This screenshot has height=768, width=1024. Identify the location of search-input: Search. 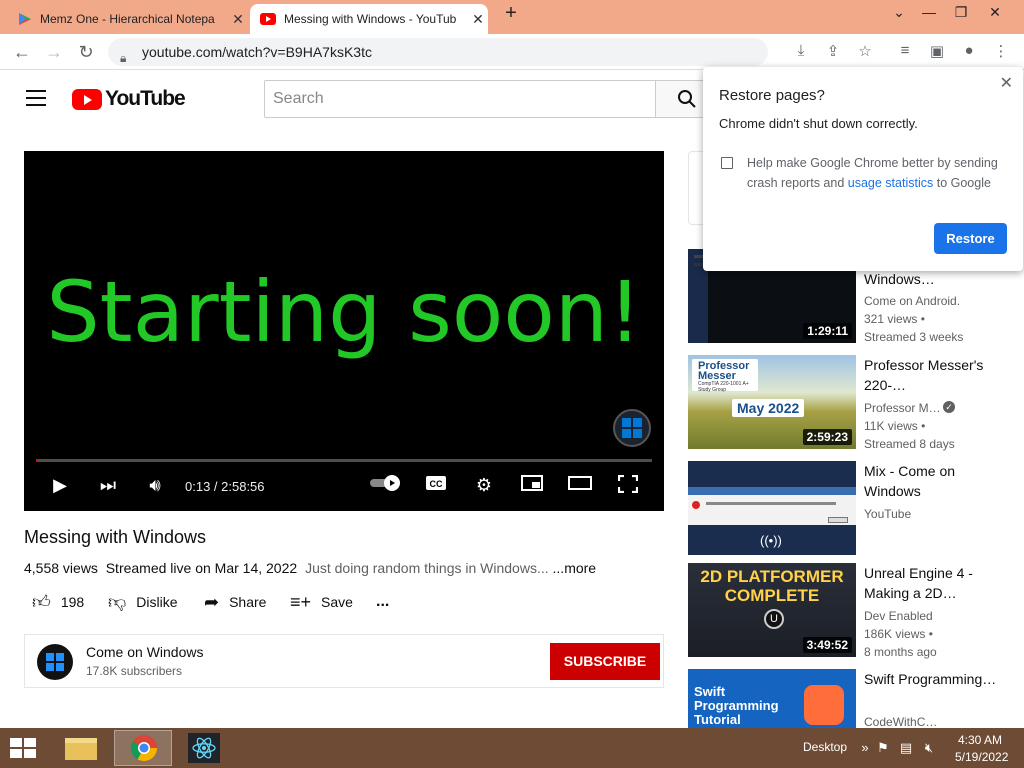
(460, 99).